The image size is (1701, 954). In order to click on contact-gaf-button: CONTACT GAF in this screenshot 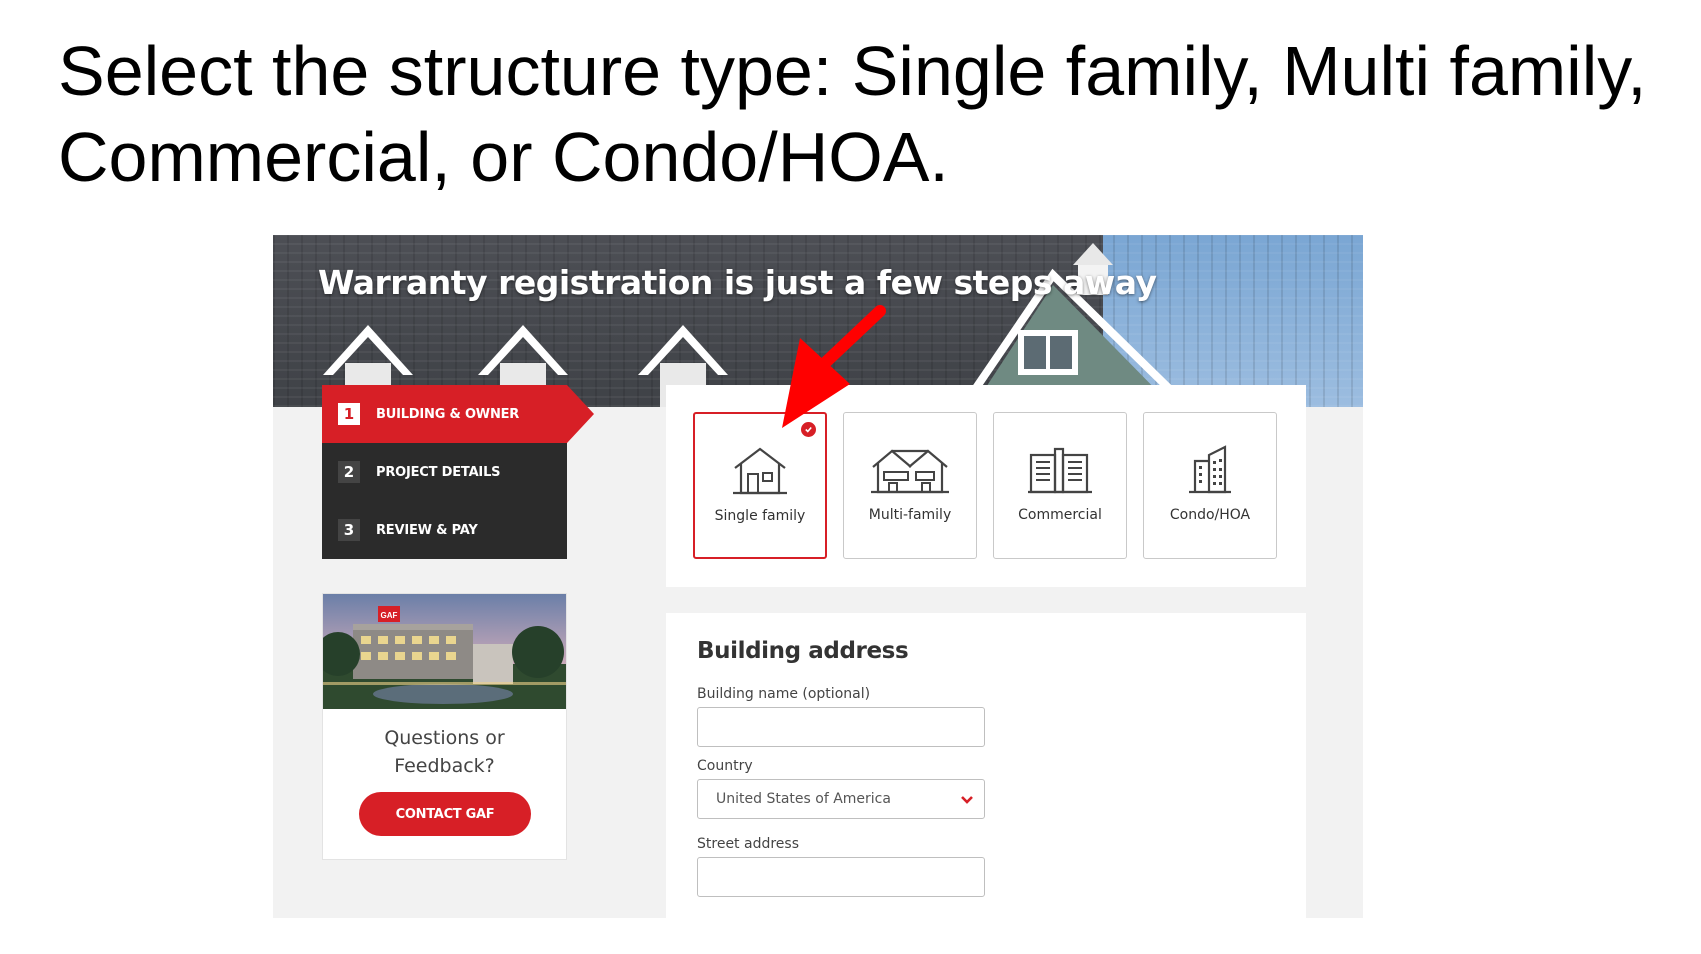, I will do `click(445, 814)`.